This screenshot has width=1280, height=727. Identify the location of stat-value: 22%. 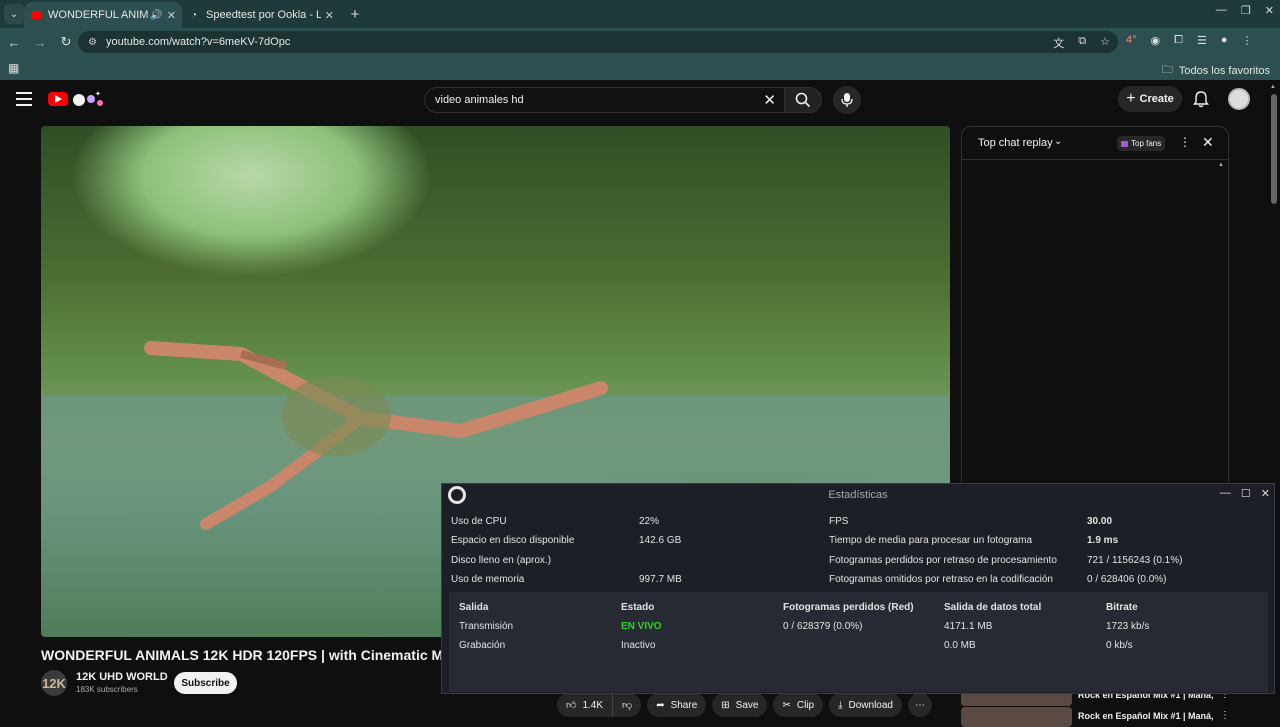
(649, 521).